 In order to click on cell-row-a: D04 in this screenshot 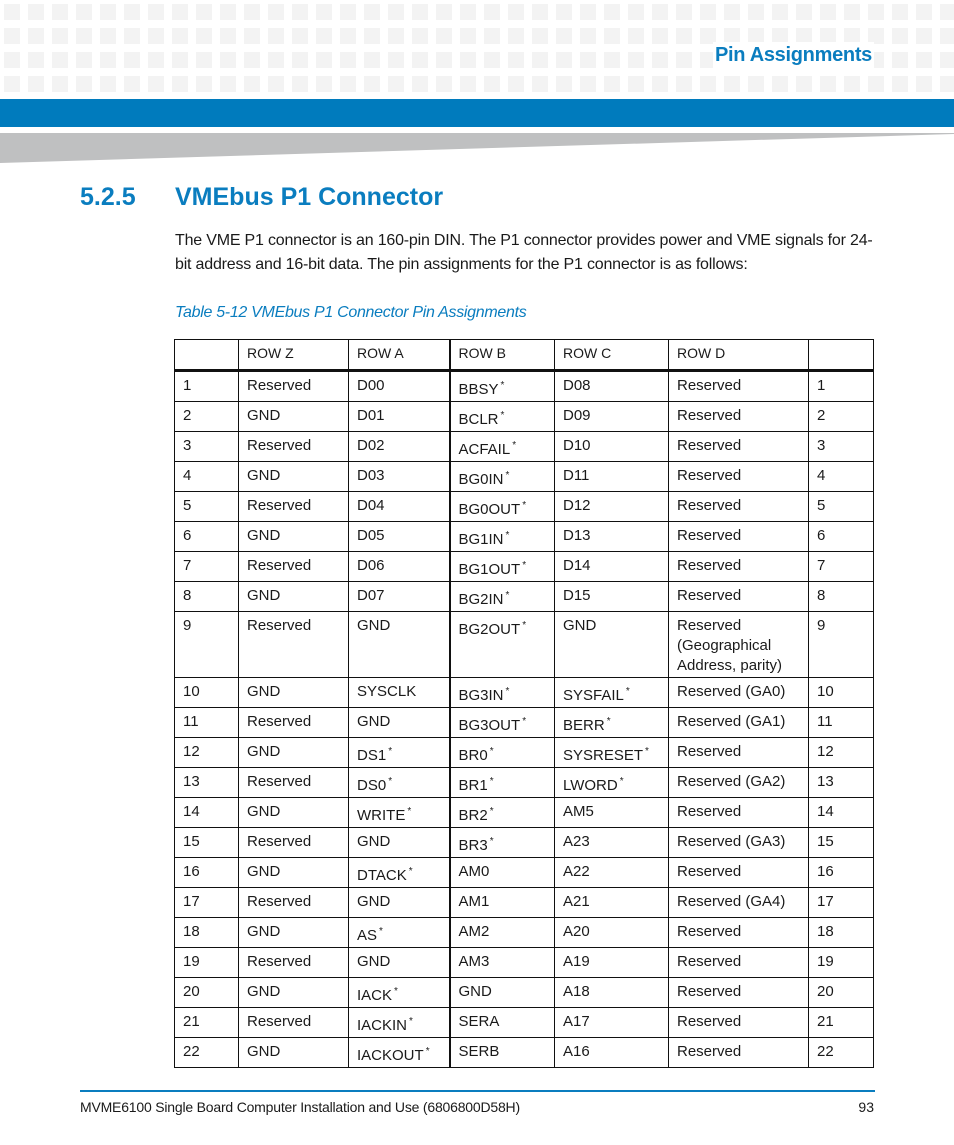, I will do `click(399, 506)`.